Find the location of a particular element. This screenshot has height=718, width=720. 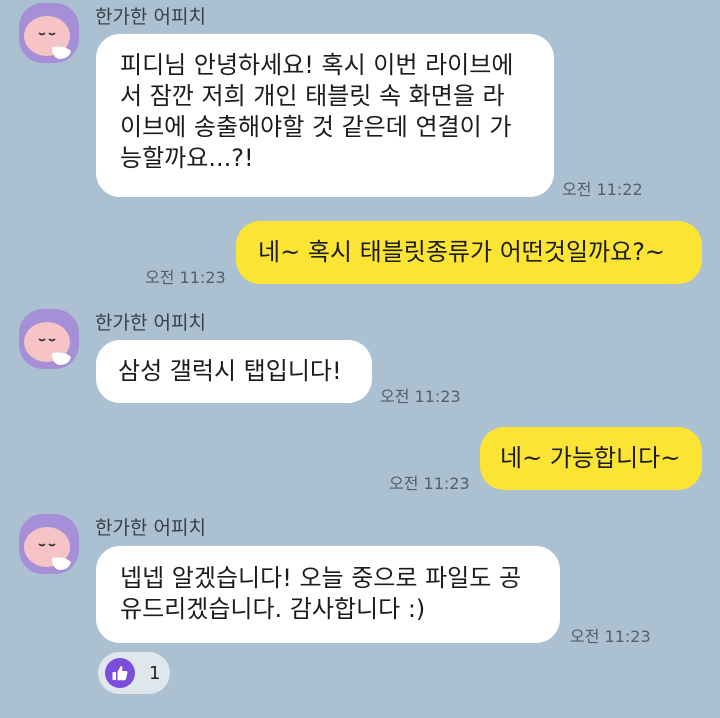

message-bubble: 삼성 갤럭시 탭입니다! is located at coordinates (234, 371).